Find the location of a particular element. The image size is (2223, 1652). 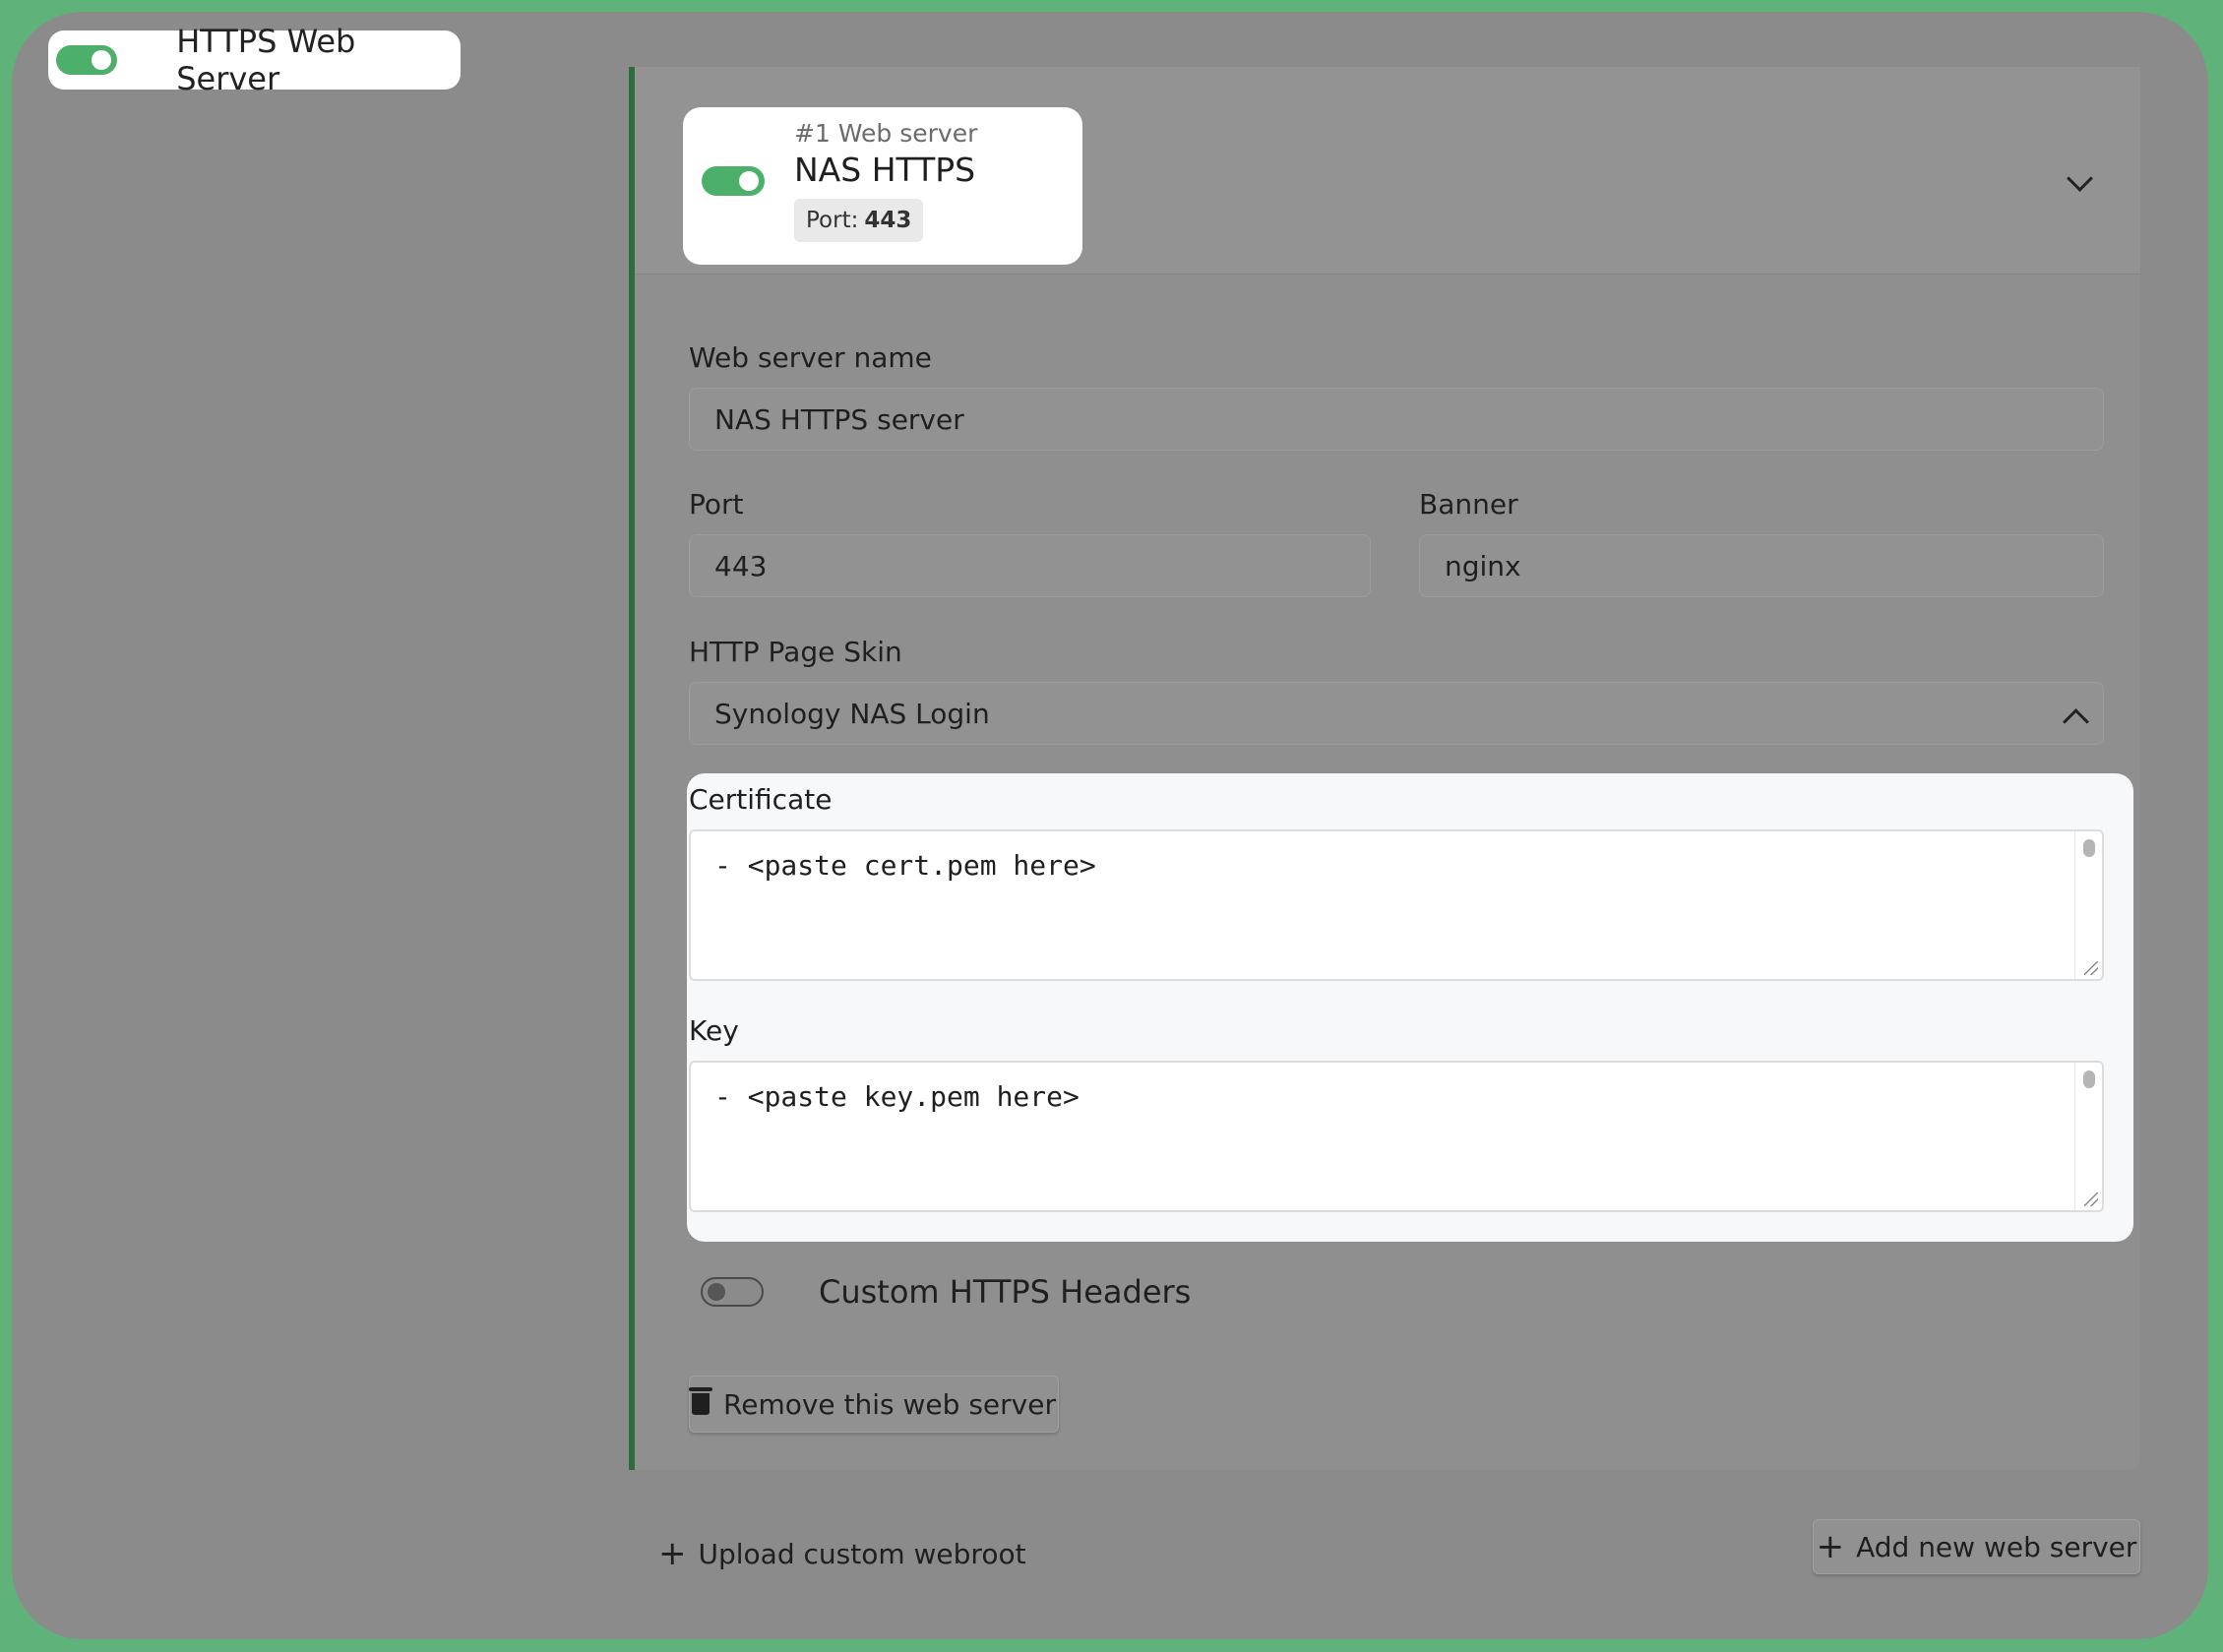

custom-headers-row: Custom HTTPS Headers is located at coordinates (946, 1292).